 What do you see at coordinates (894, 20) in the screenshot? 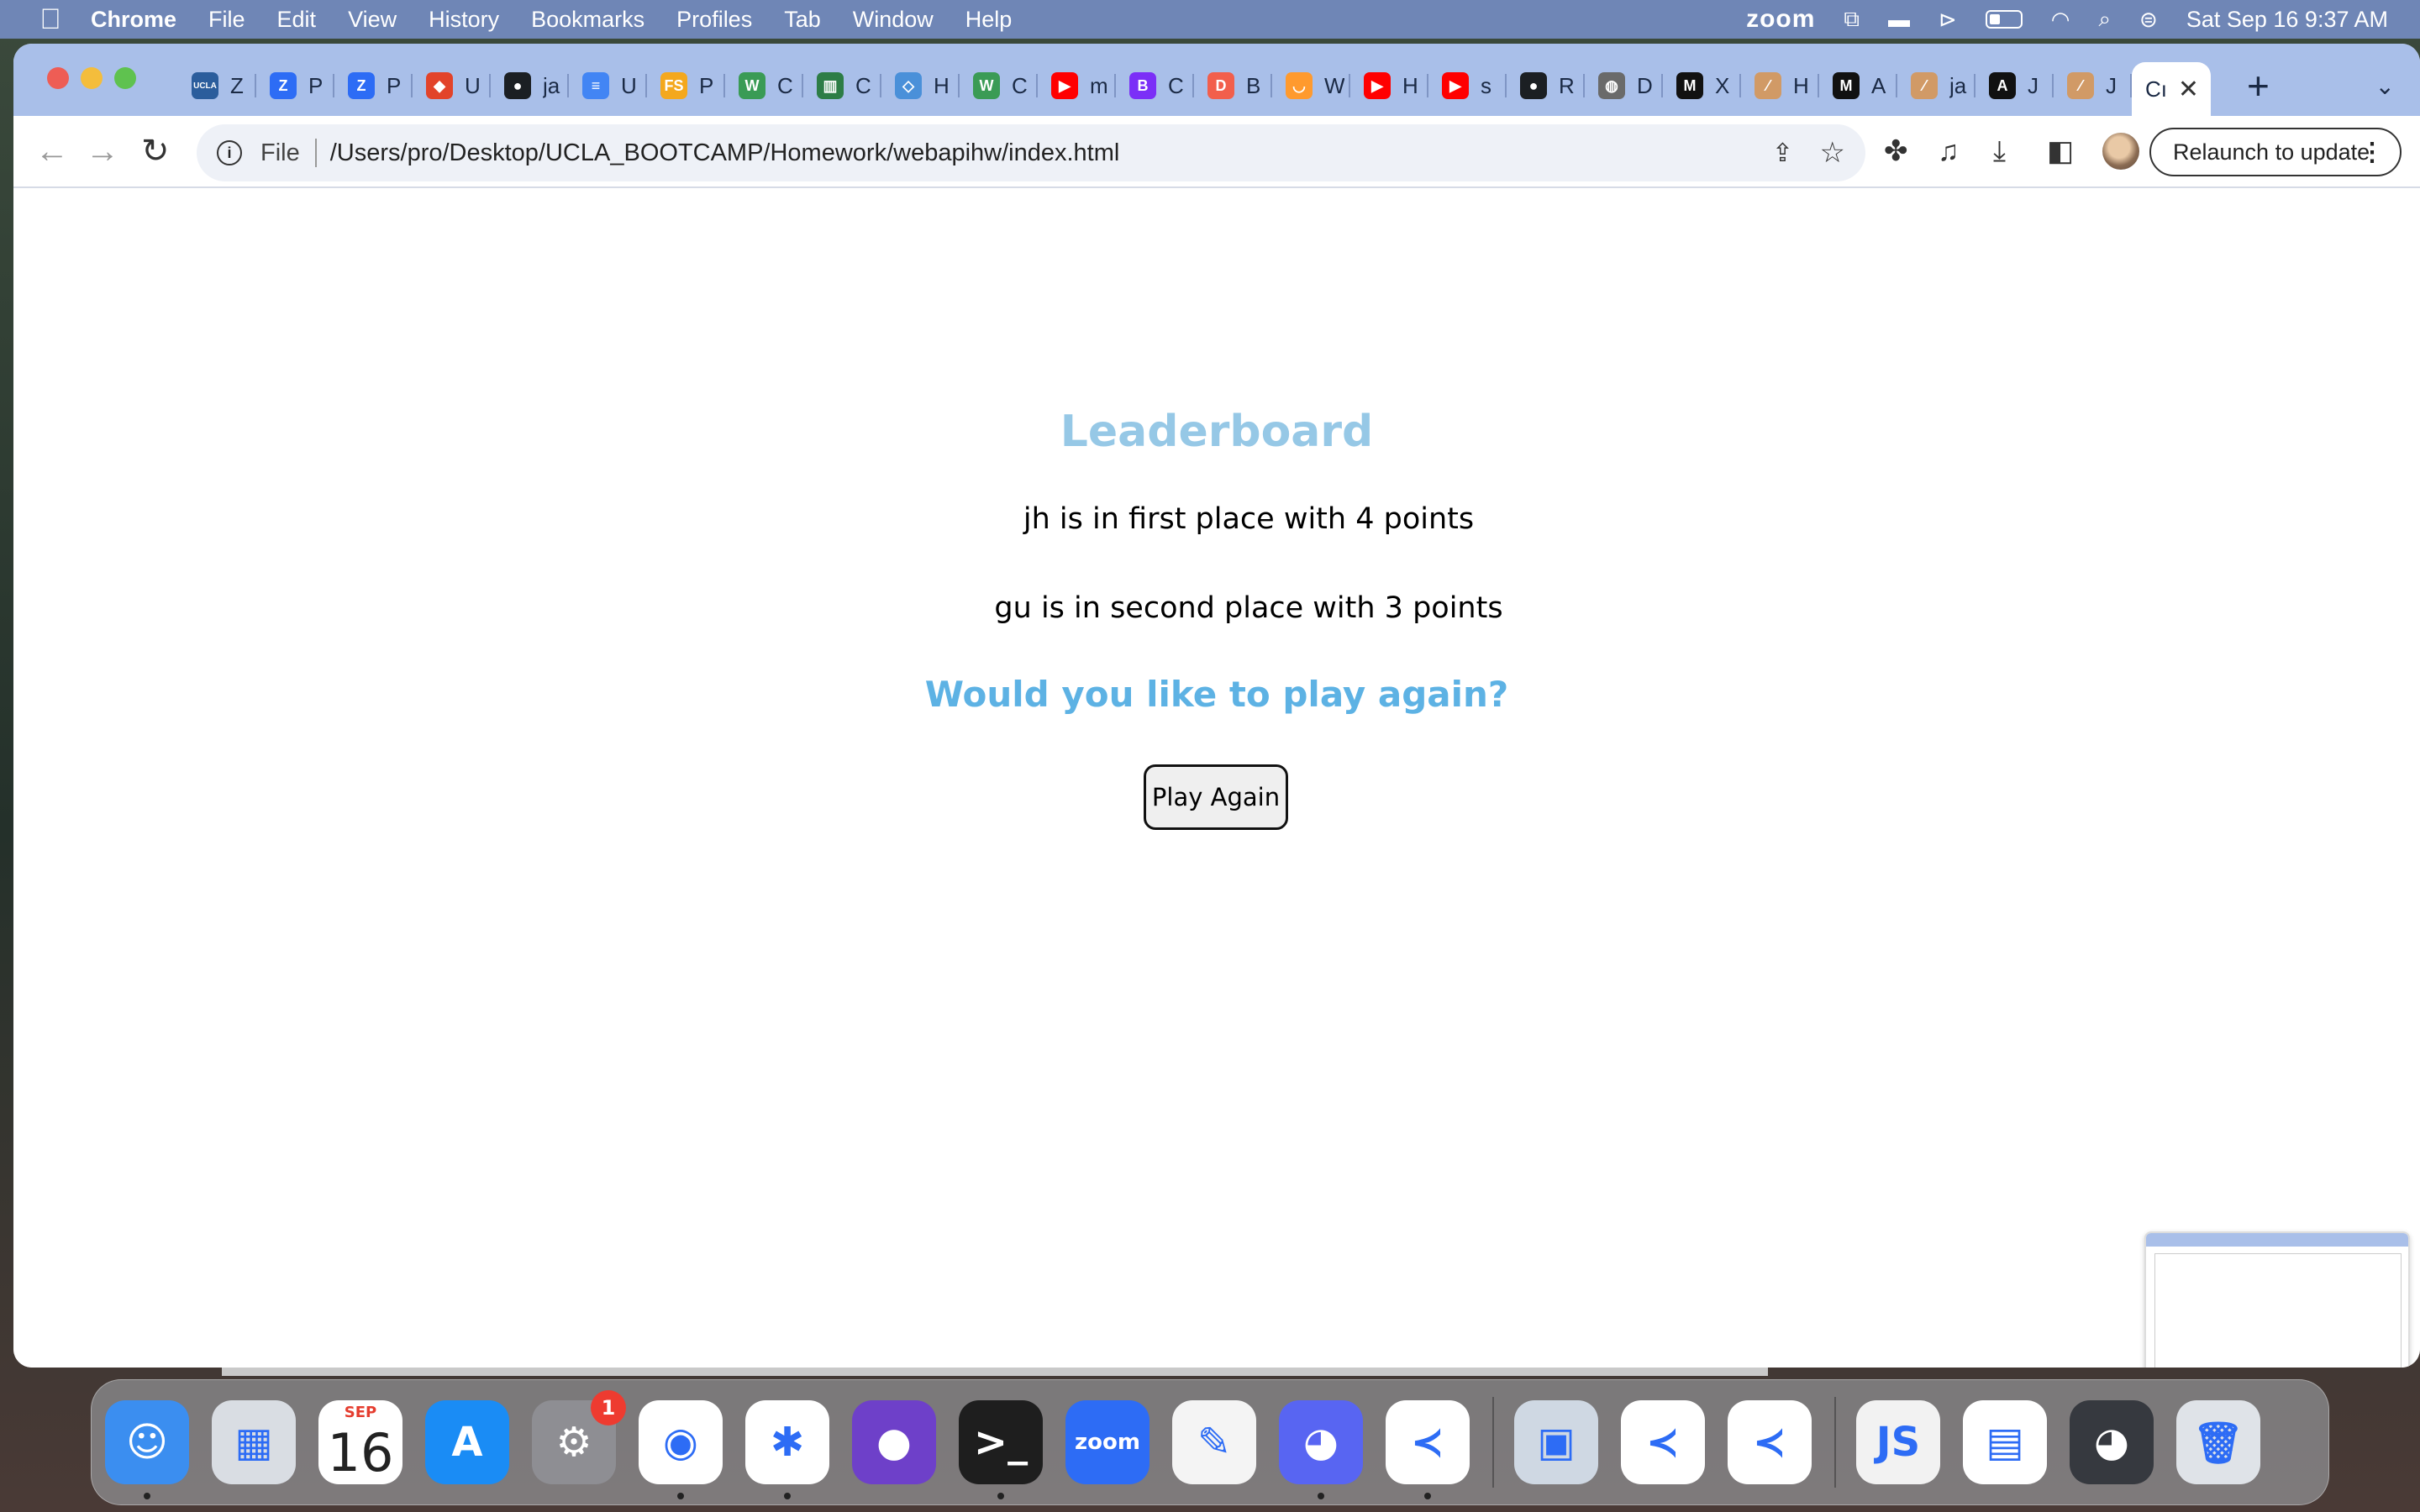
I see `menu-window: Window` at bounding box center [894, 20].